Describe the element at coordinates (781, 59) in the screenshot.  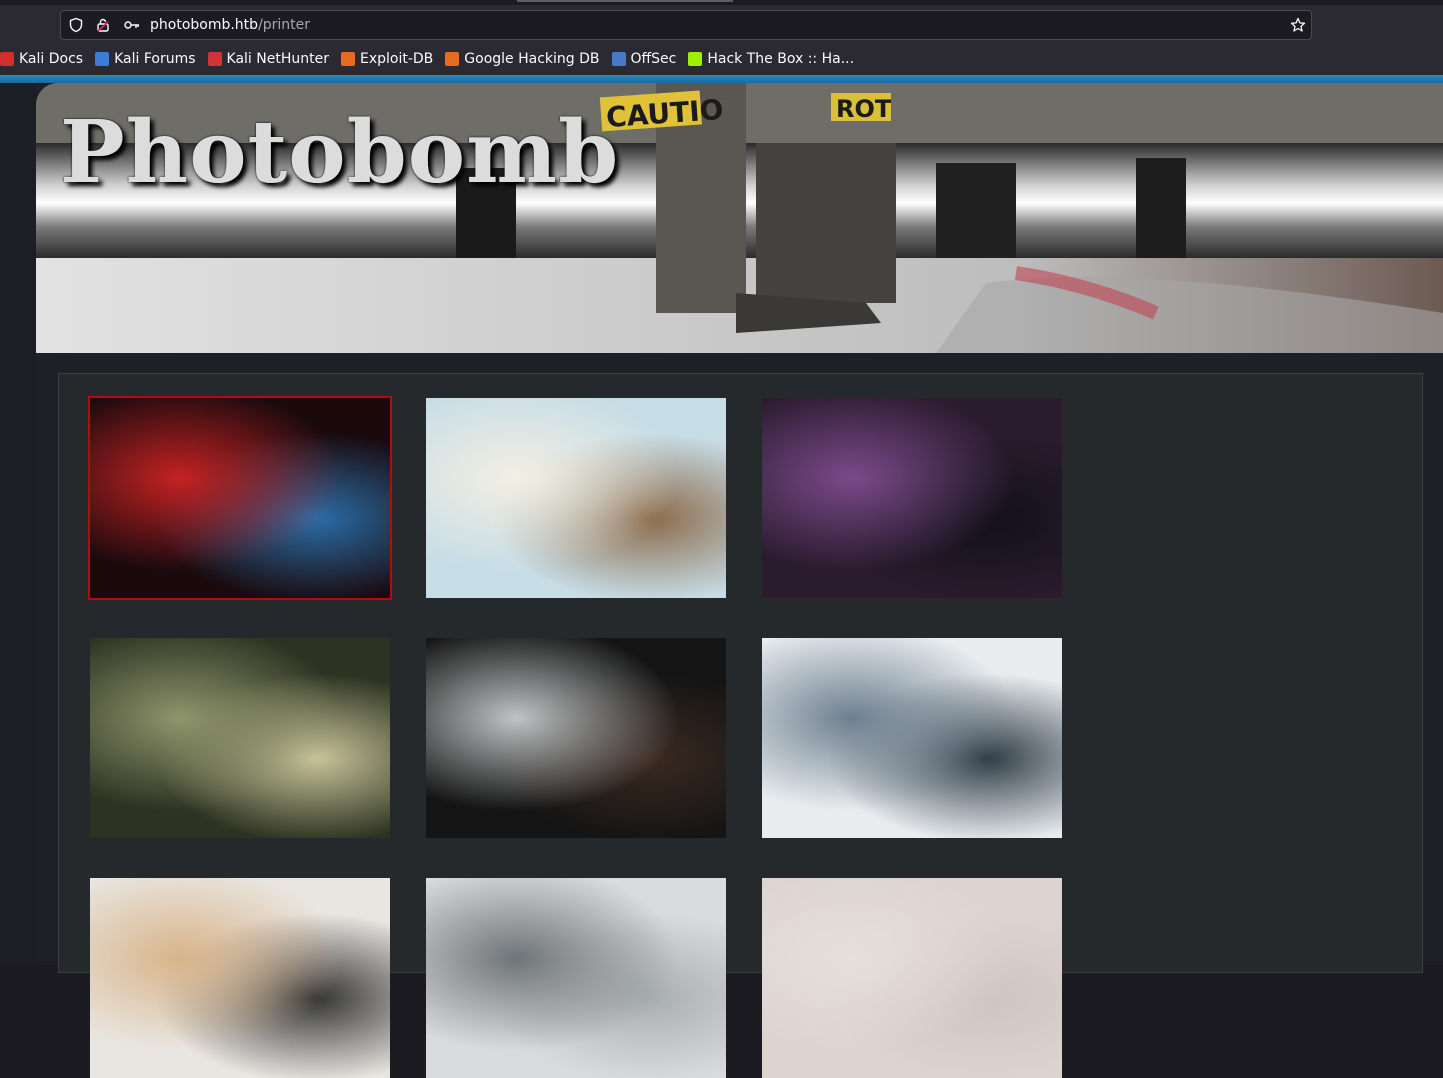
I see `bookmark-label: Hack The Box :` at that location.